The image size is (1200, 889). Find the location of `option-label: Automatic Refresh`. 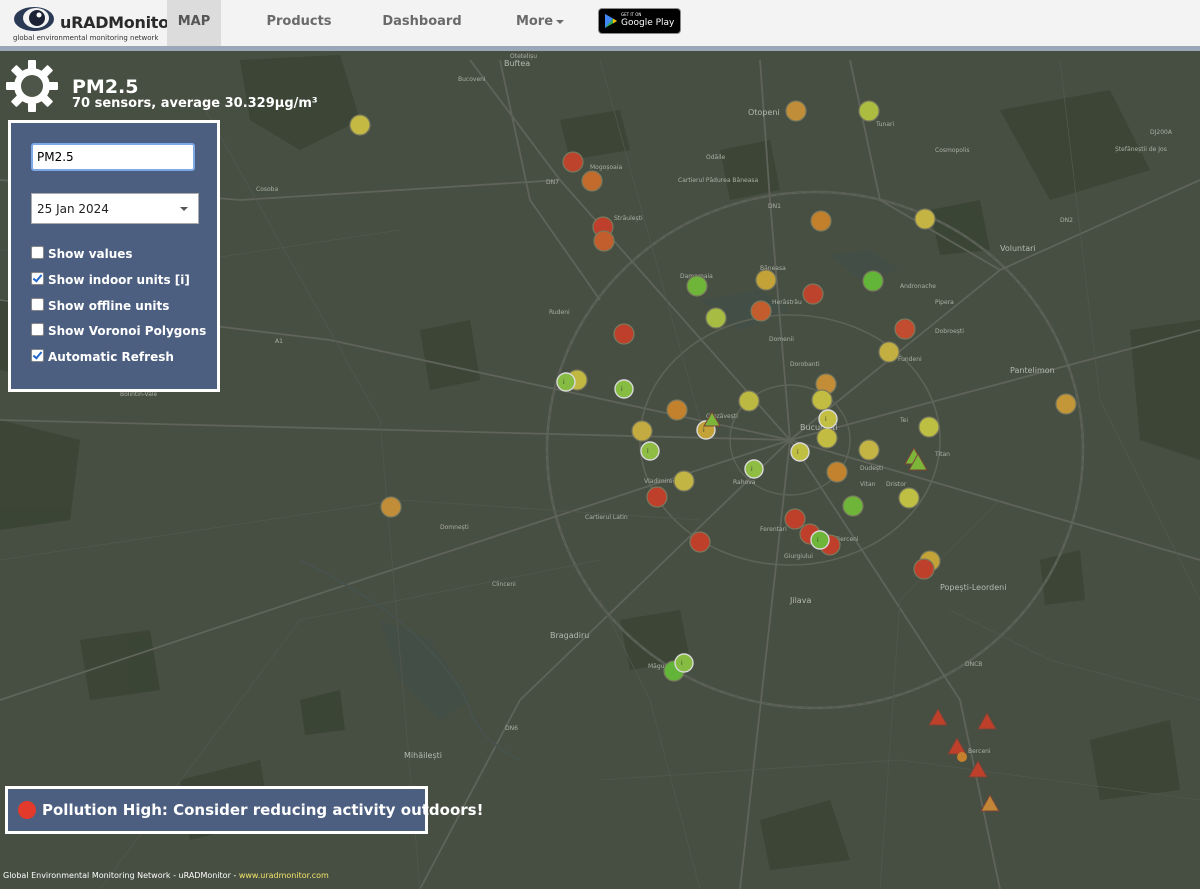

option-label: Automatic Refresh is located at coordinates (111, 357).